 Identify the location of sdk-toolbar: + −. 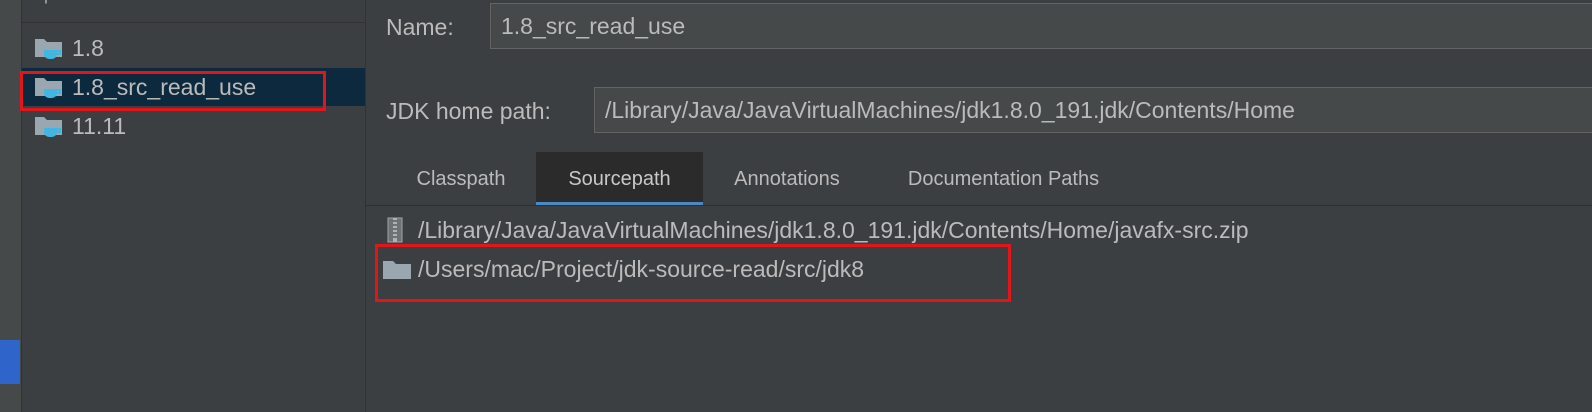
(193, 5).